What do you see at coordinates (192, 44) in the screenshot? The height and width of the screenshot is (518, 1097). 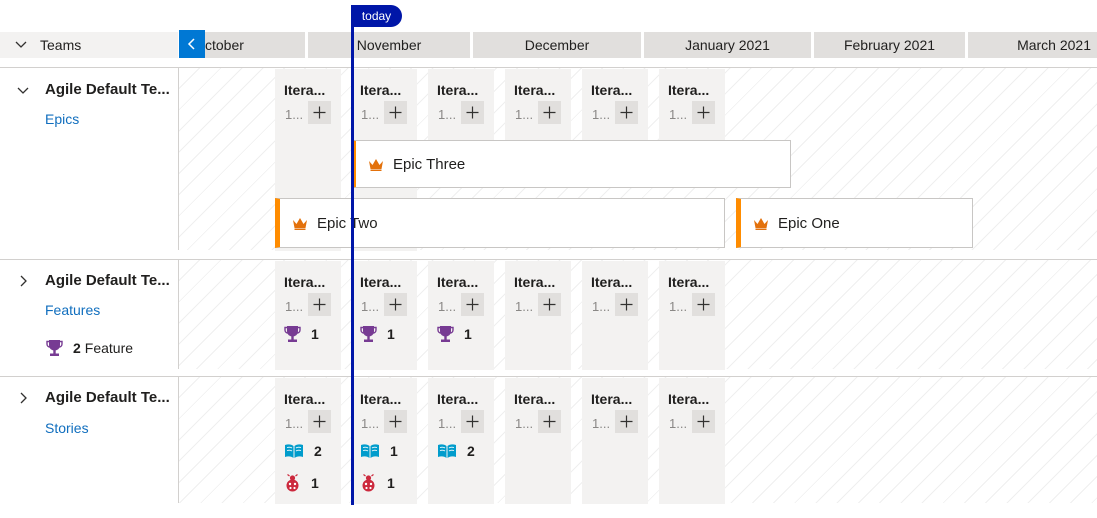 I see `scroll-left-button` at bounding box center [192, 44].